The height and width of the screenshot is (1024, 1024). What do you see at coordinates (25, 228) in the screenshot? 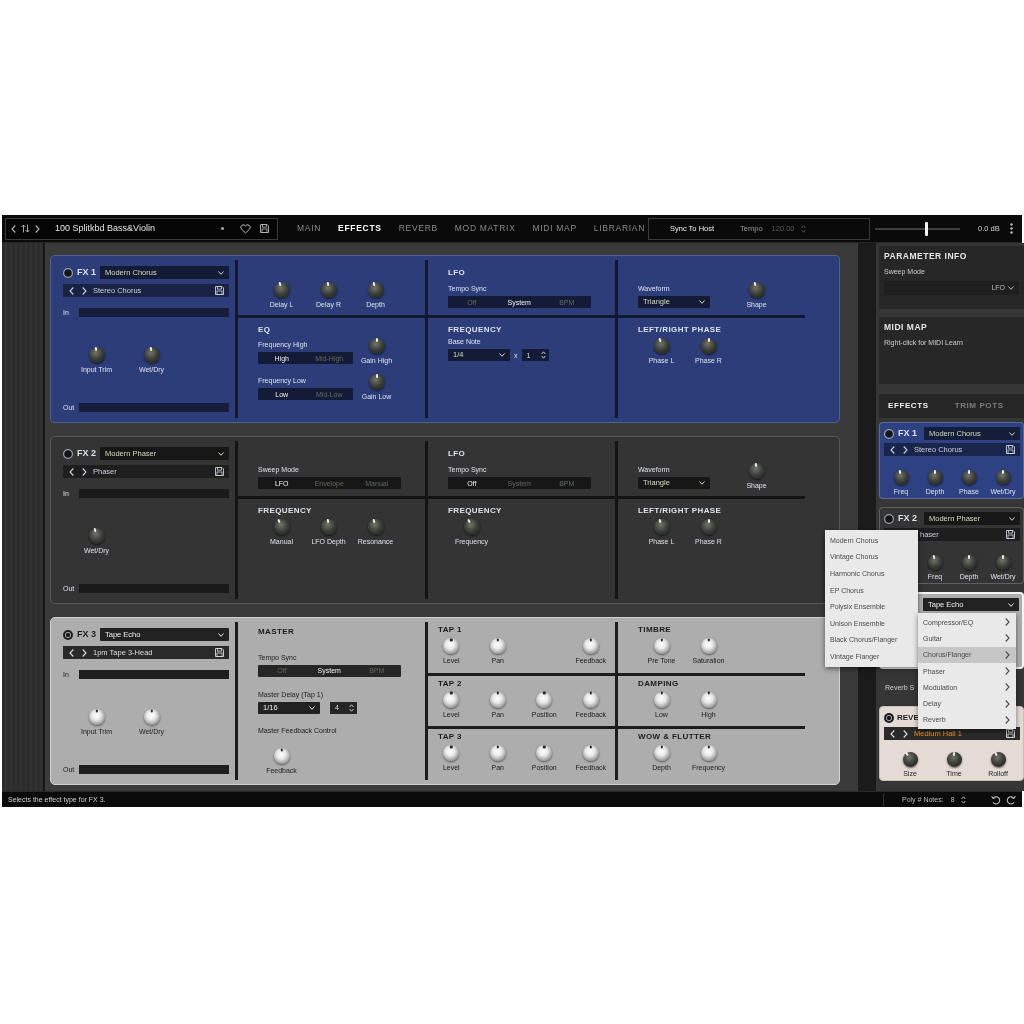
I see `up-down-arrows-icon` at bounding box center [25, 228].